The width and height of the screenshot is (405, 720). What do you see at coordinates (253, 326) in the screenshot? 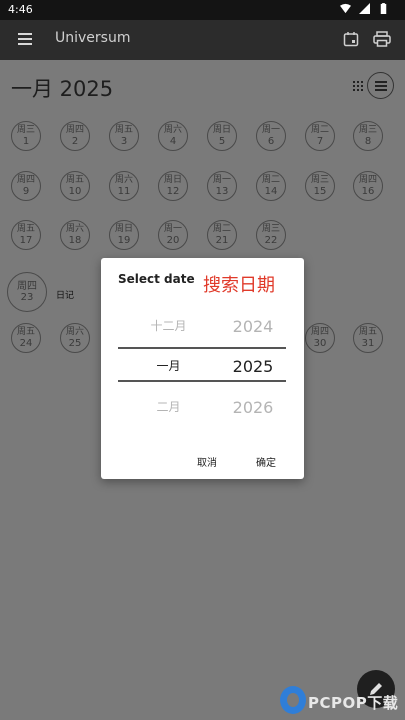
I see `picker-year: 2024` at bounding box center [253, 326].